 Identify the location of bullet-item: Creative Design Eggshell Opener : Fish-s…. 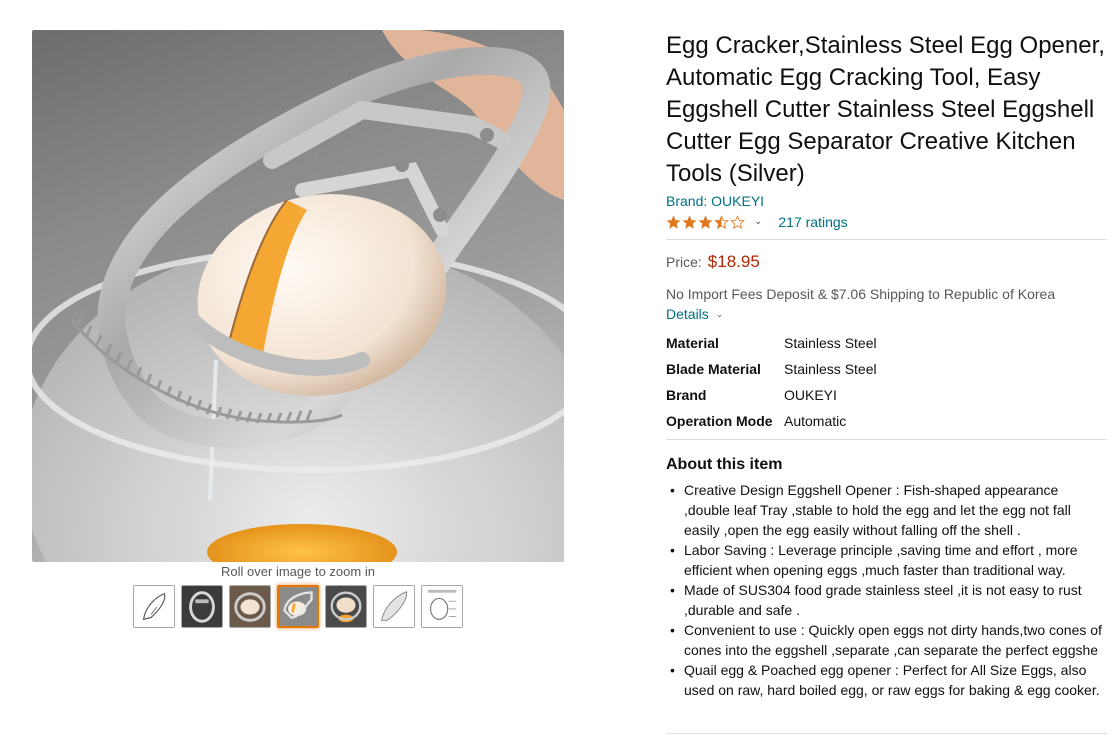
(886, 510).